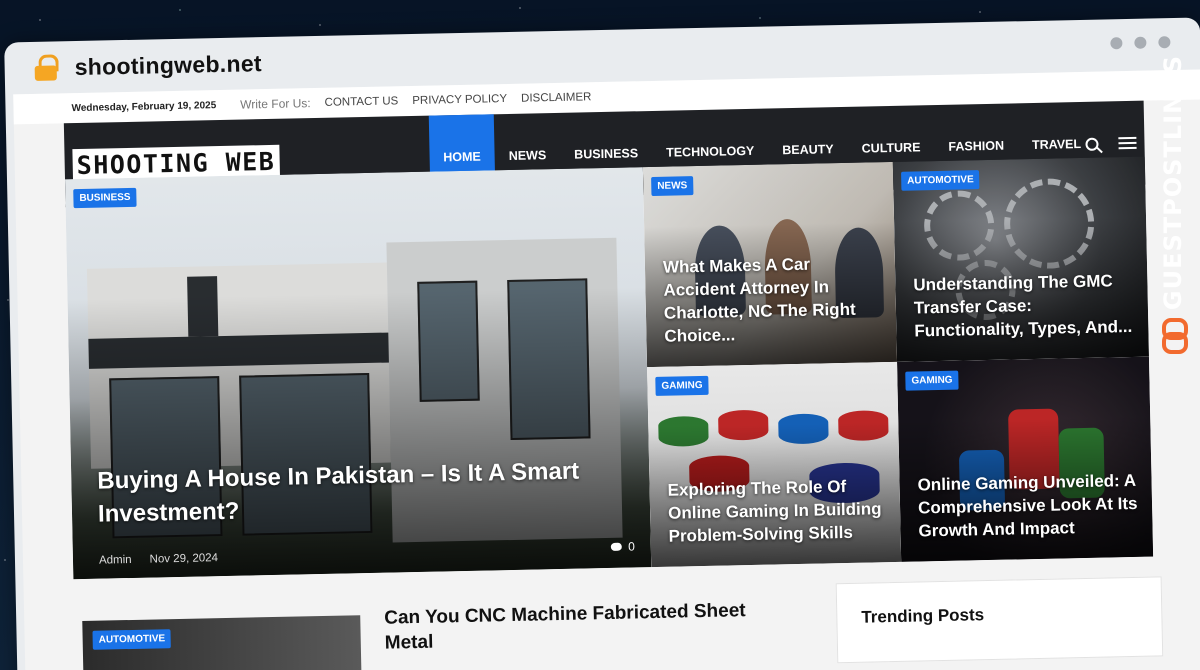 This screenshot has width=1200, height=670. Describe the element at coordinates (105, 198) in the screenshot. I see `category-badge: BUSINESS` at that location.